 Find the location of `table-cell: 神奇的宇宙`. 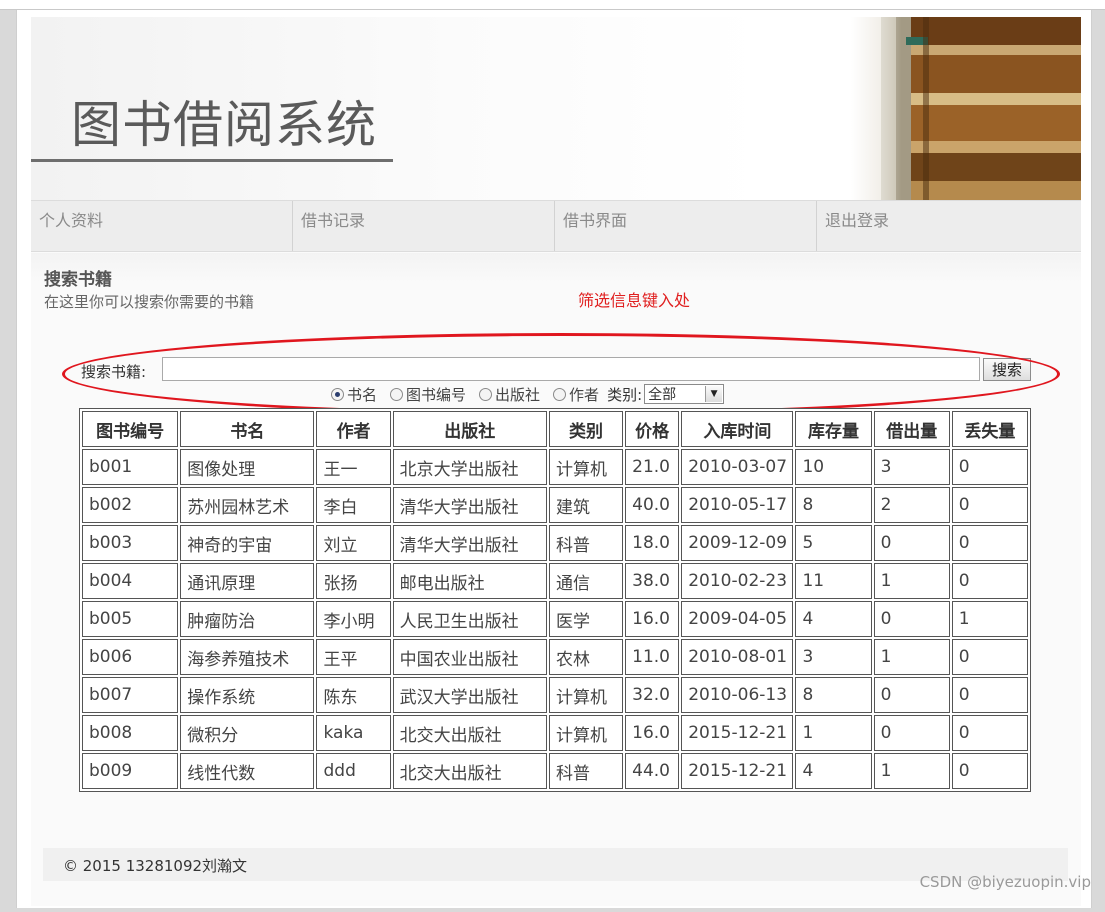

table-cell: 神奇的宇宙 is located at coordinates (247, 543).